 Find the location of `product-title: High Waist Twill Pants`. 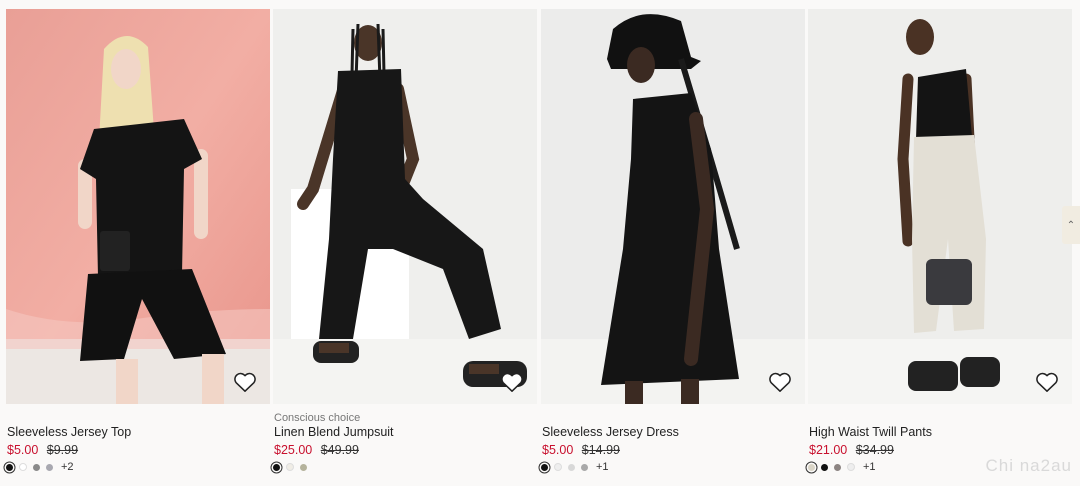

product-title: High Waist Twill Pants is located at coordinates (870, 432).